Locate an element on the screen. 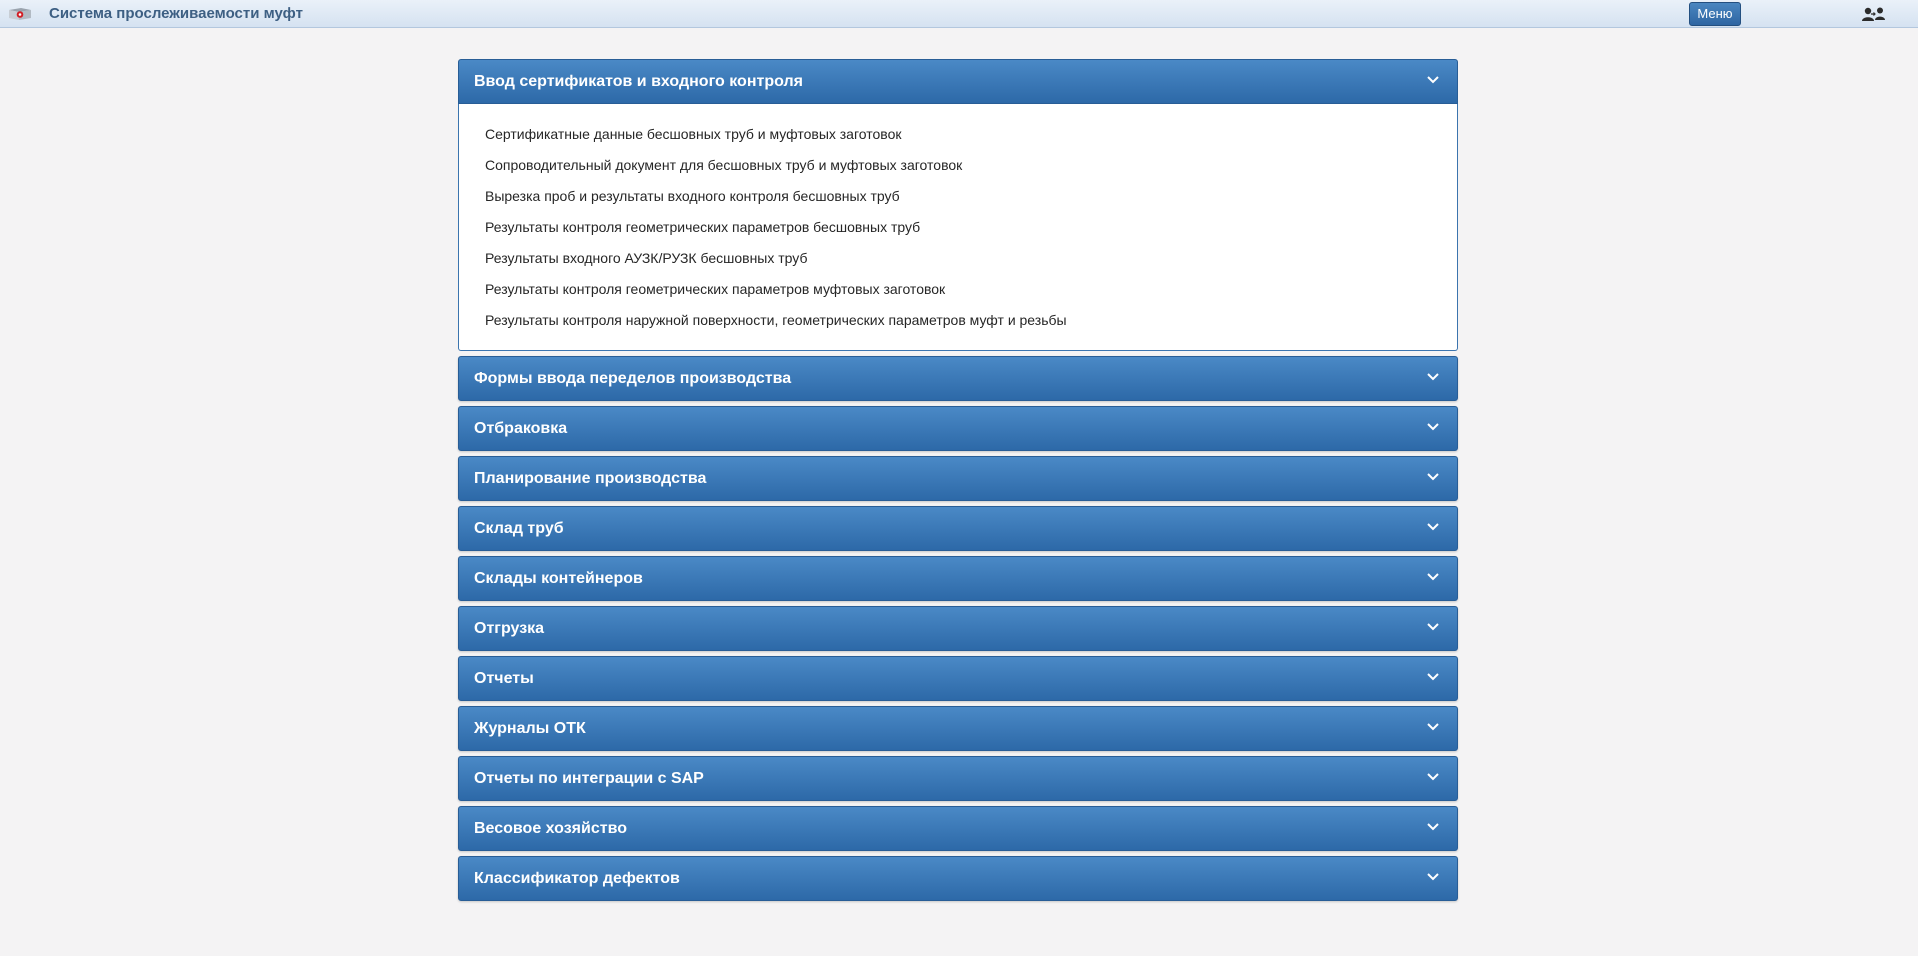 The width and height of the screenshot is (1918, 956). section-header: Отбраковка is located at coordinates (958, 428).